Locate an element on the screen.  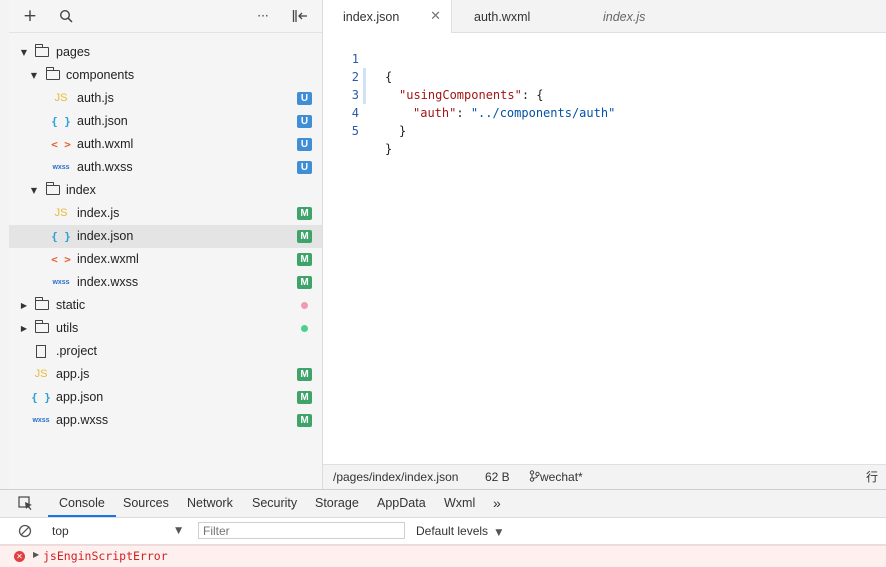
search-icon is located at coordinates (66, 16).